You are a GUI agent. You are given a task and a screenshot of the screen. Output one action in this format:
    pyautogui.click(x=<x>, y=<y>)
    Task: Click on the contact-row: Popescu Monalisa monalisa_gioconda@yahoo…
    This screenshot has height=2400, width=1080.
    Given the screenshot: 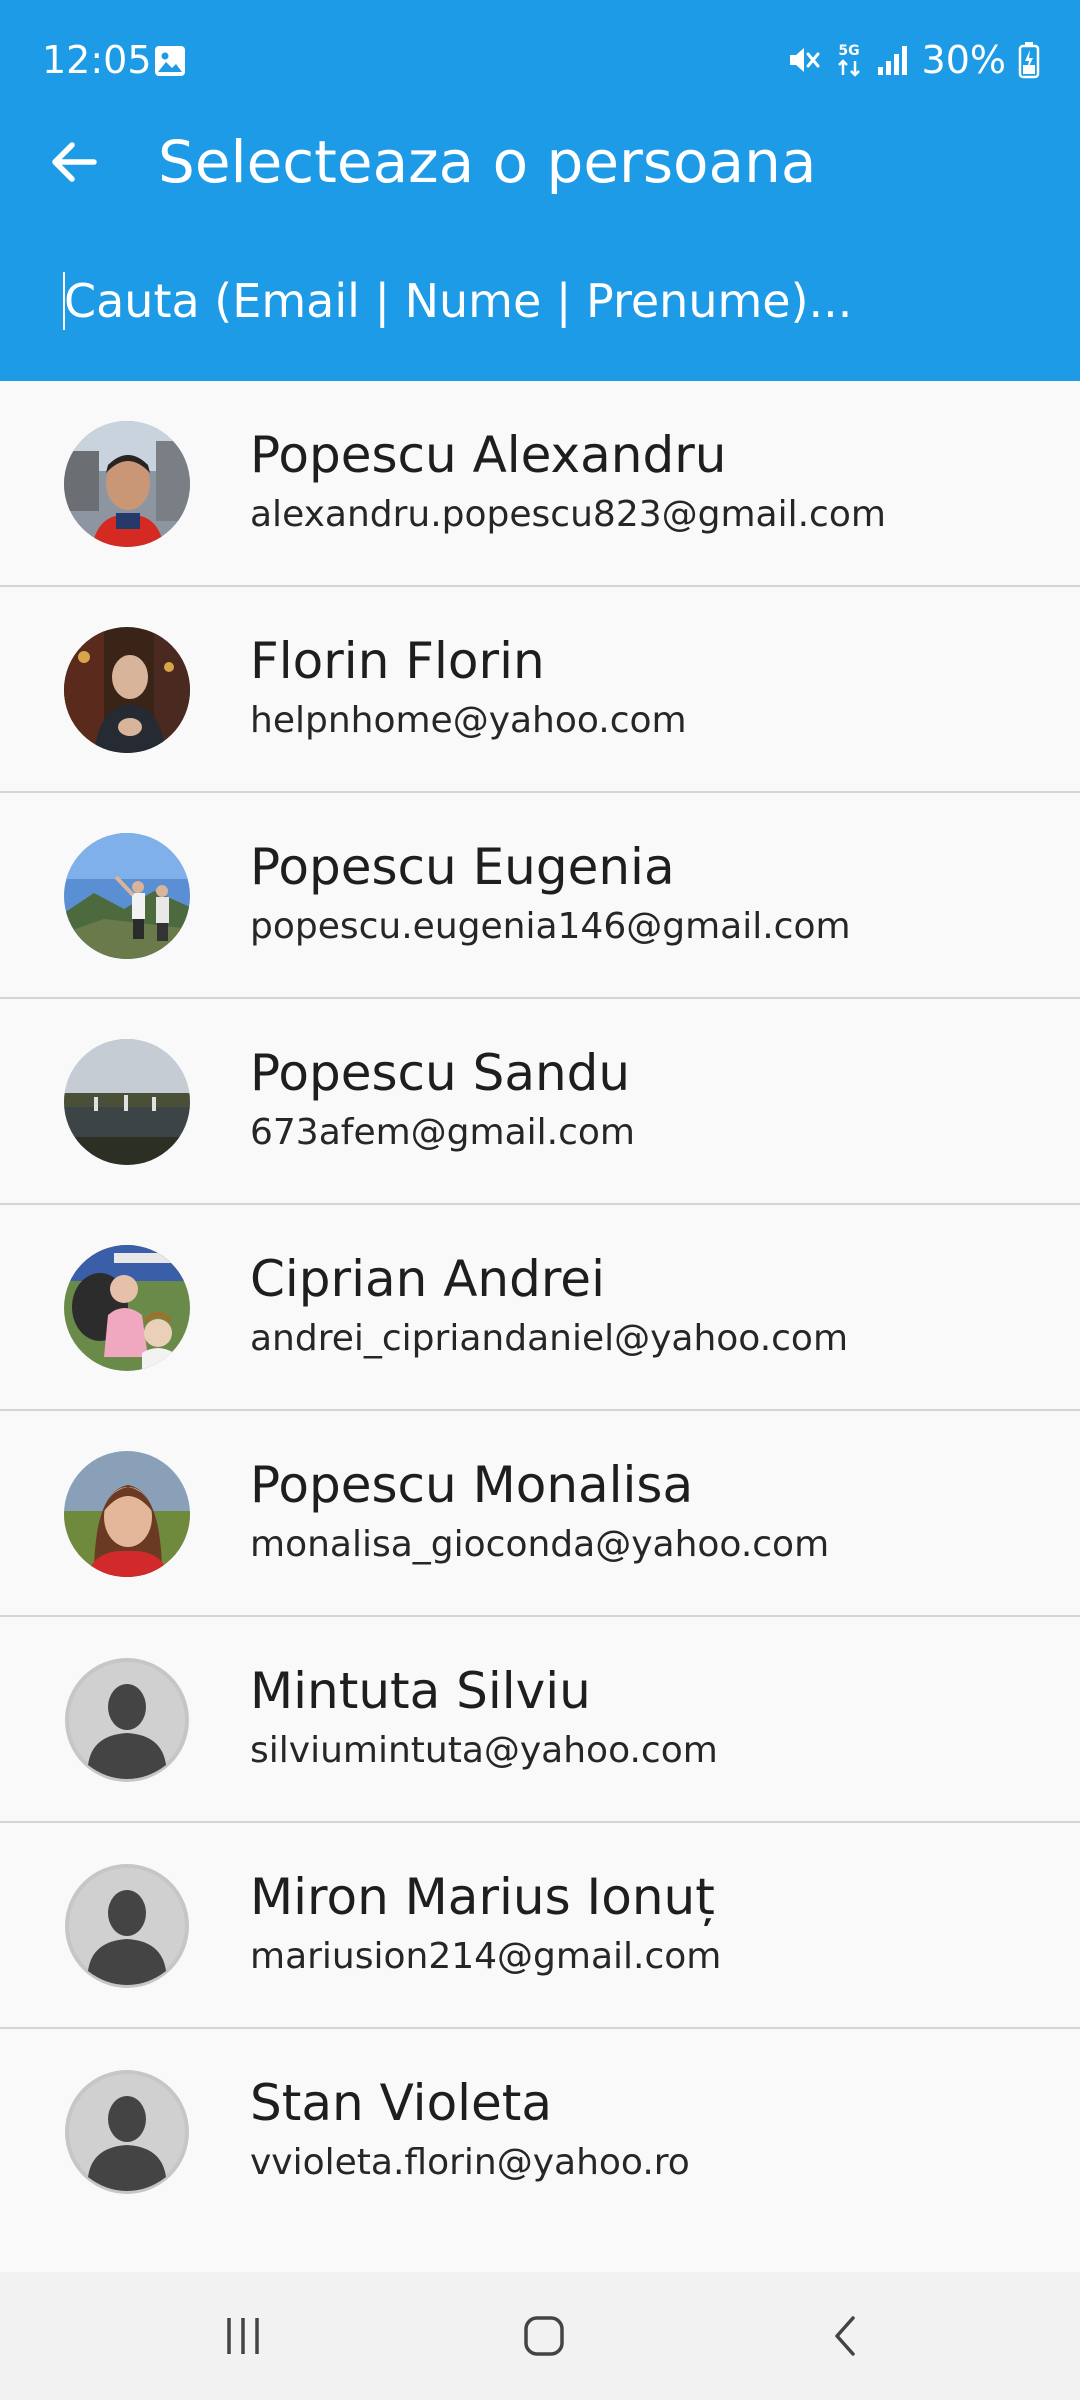 What is the action you would take?
    pyautogui.click(x=540, y=1514)
    